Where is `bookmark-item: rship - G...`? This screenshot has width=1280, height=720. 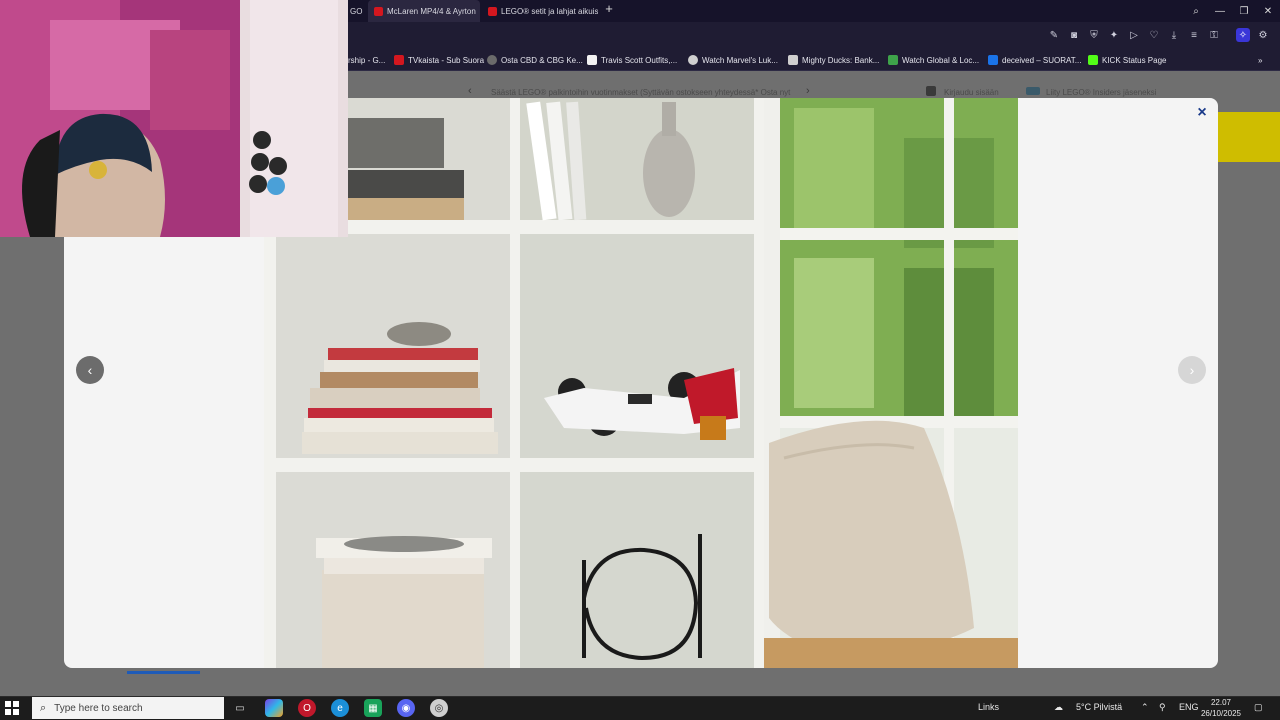
bookmark-item: rship - G... is located at coordinates (366, 60).